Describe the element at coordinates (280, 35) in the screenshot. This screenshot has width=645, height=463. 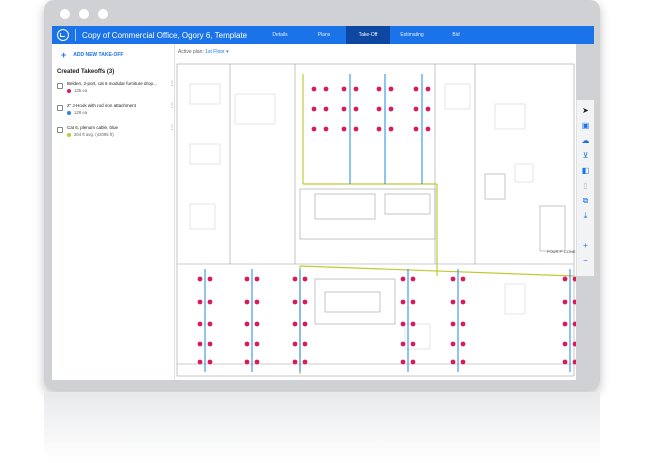
I see `tab-details: Details` at that location.